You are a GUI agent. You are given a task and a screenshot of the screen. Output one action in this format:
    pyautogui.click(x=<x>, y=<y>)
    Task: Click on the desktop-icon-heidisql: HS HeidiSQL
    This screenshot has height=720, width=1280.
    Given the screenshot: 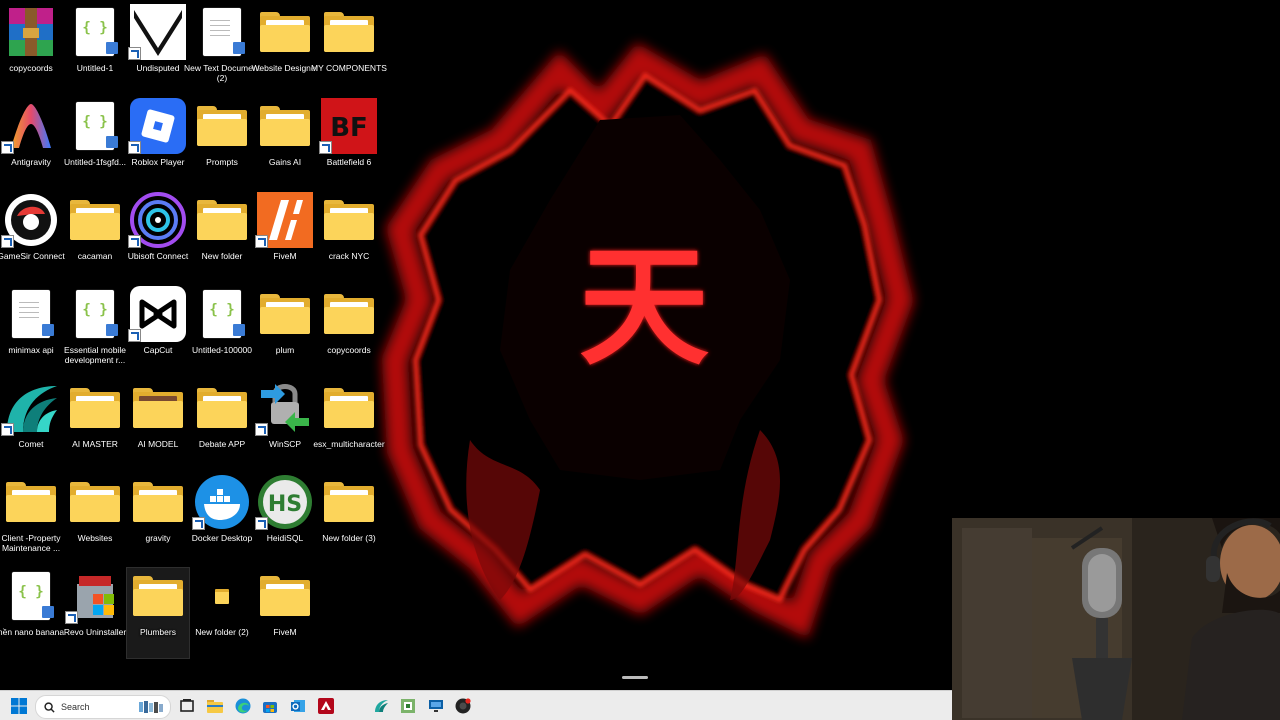 What is the action you would take?
    pyautogui.click(x=285, y=519)
    